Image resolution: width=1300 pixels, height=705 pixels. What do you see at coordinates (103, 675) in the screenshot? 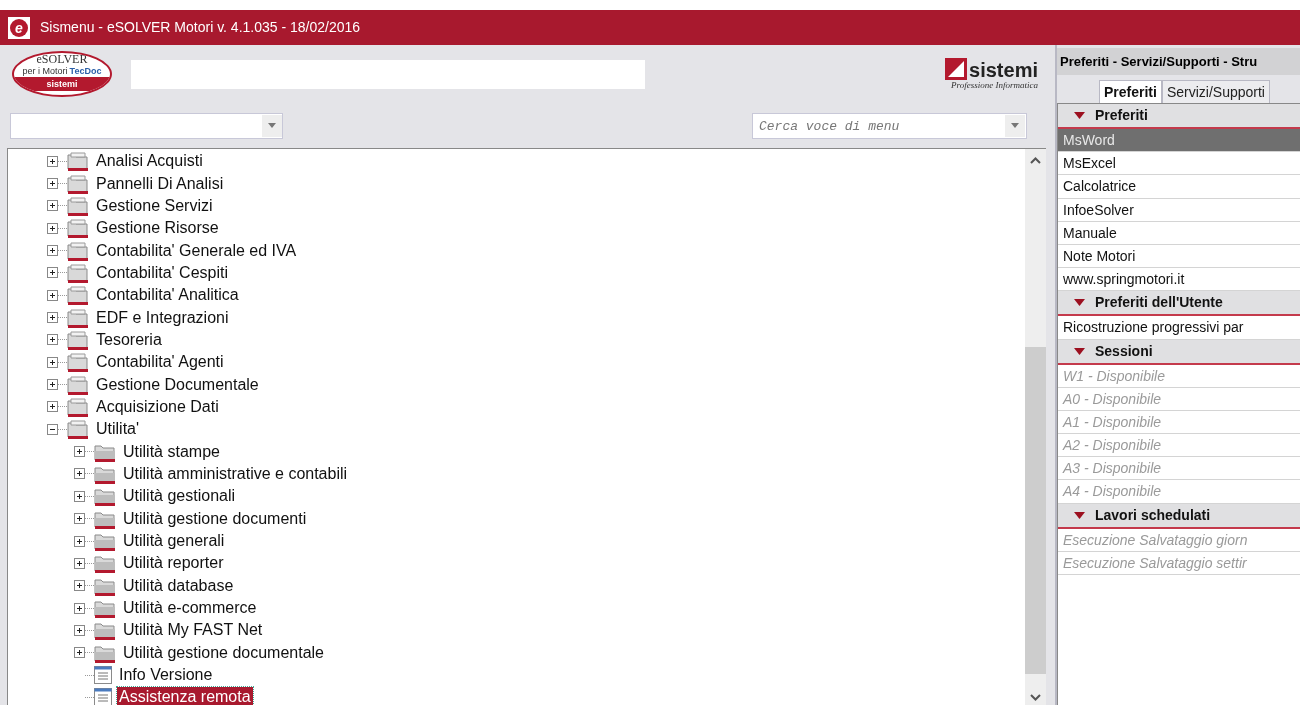
I see `document-icon` at bounding box center [103, 675].